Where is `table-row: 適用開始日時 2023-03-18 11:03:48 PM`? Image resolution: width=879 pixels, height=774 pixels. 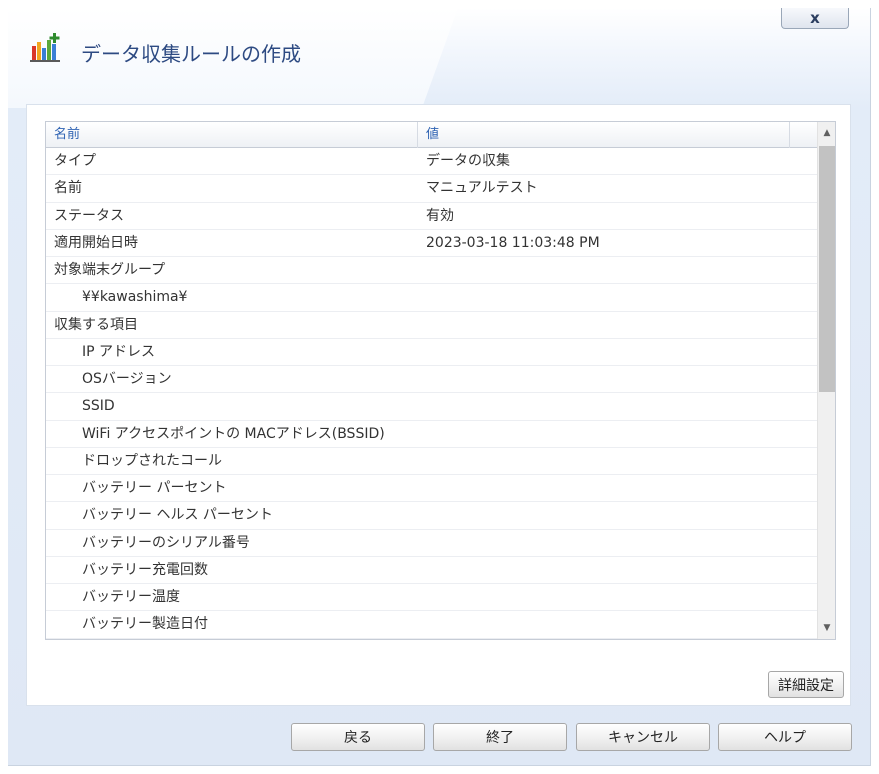 table-row: 適用開始日時 2023-03-18 11:03:48 PM is located at coordinates (432, 243).